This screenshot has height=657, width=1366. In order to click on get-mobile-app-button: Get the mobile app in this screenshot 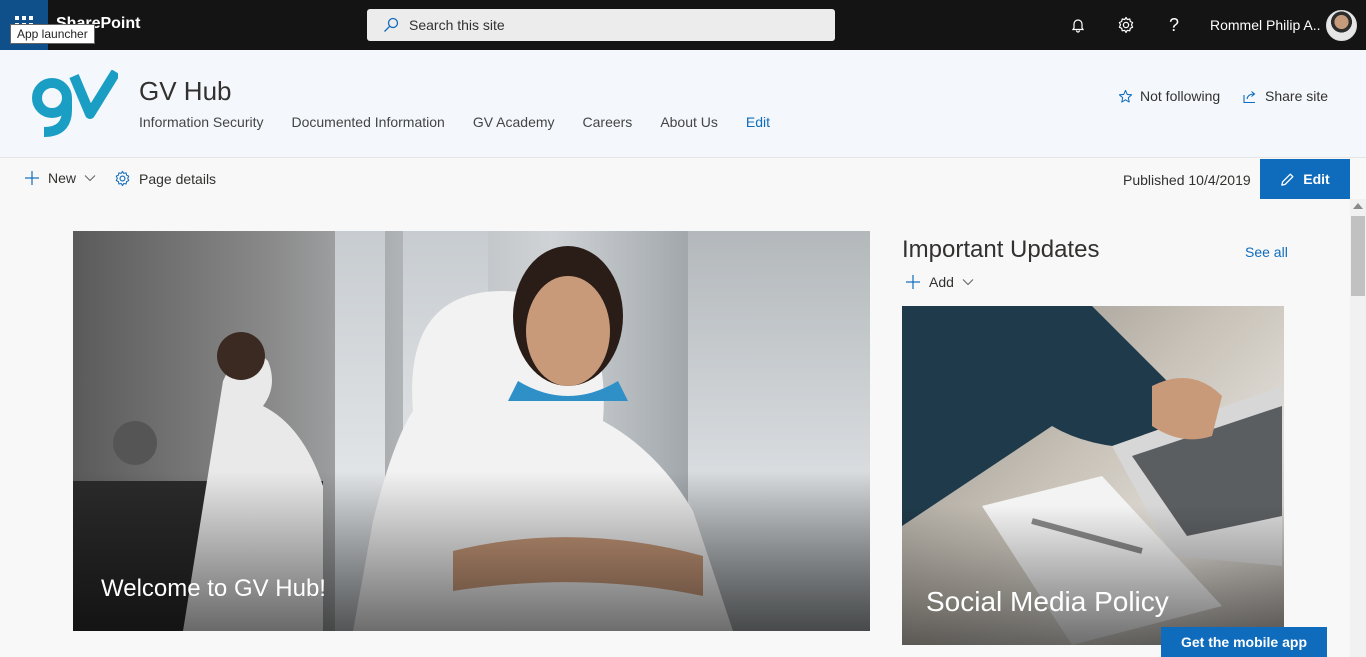, I will do `click(1244, 642)`.